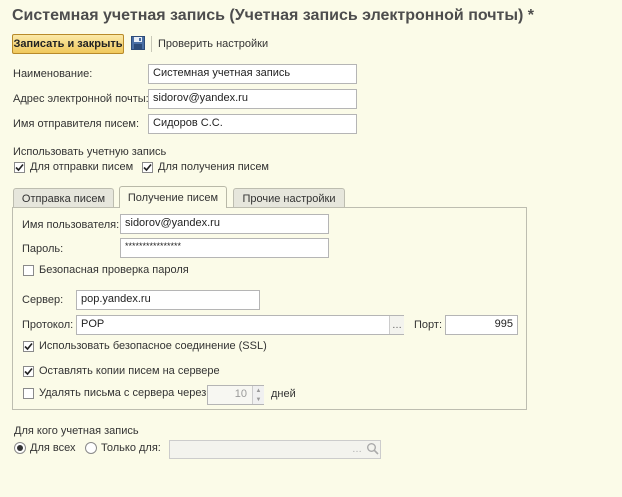  I want to click on receive-checkbox, so click(147, 167).